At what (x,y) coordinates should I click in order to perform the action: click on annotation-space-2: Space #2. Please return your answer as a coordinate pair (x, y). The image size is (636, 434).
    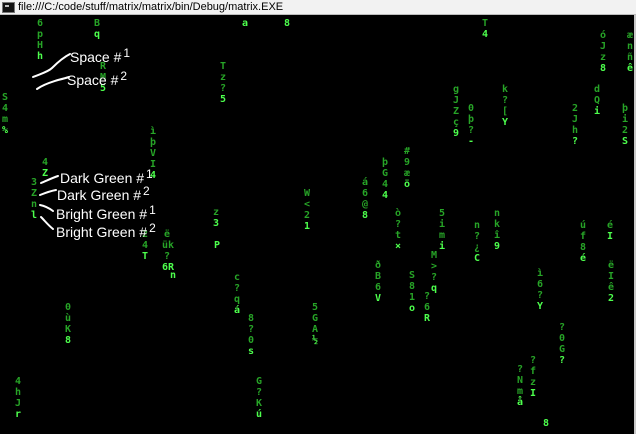
    Looking at the image, I should click on (97, 78).